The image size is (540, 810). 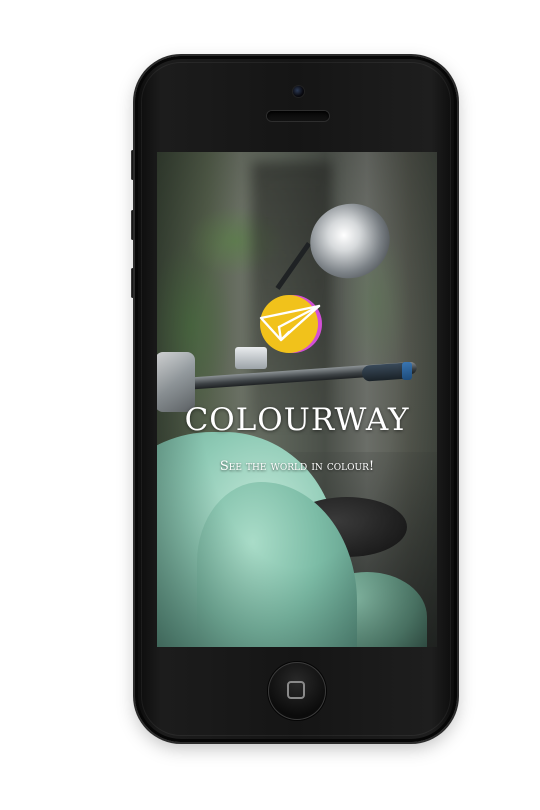 What do you see at coordinates (298, 91) in the screenshot?
I see `front-camera` at bounding box center [298, 91].